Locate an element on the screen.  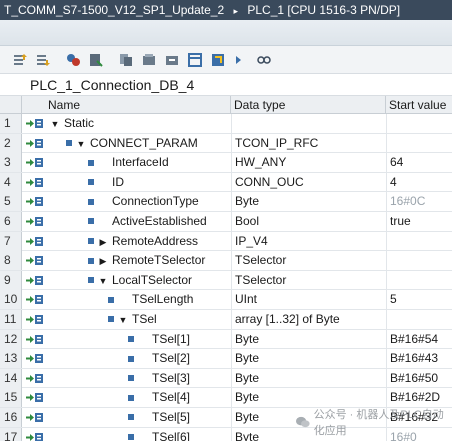
variable-name: InterfaceId is located at coordinates (140, 162).